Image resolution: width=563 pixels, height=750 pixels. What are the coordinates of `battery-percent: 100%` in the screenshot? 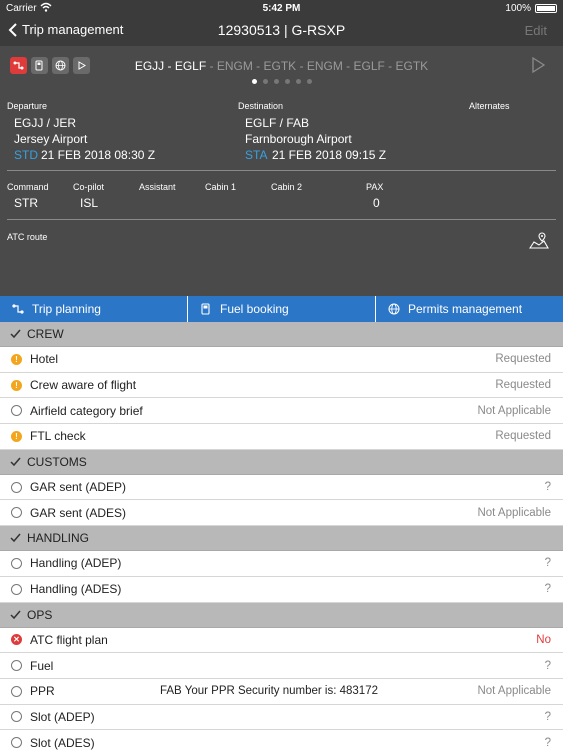 It's located at (518, 8).